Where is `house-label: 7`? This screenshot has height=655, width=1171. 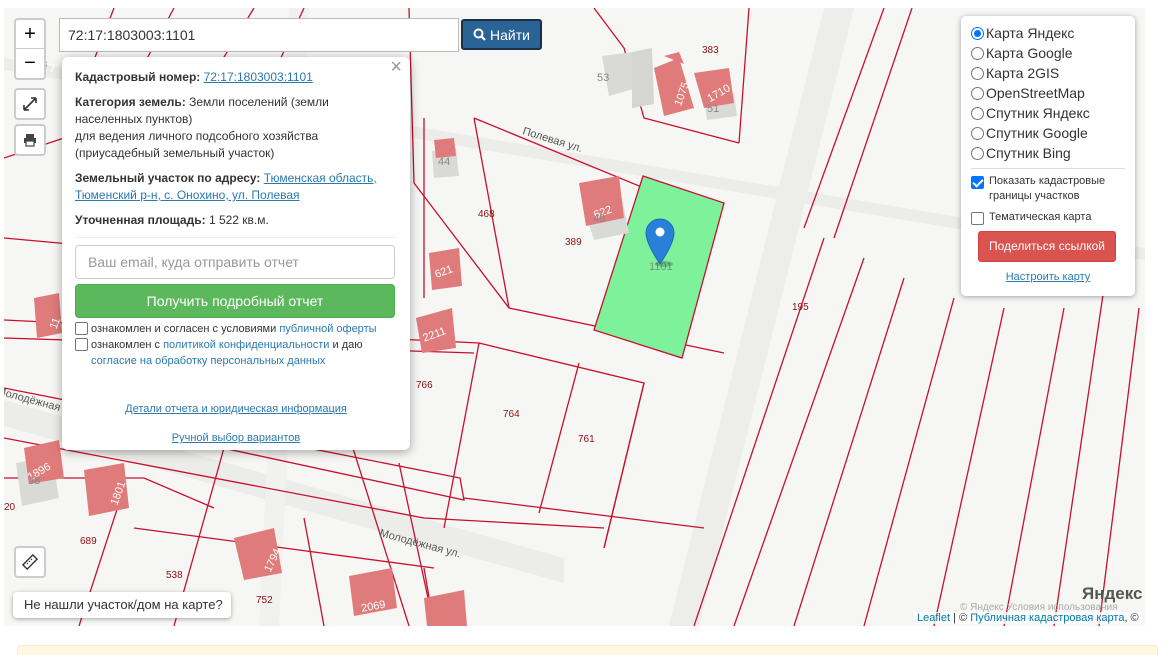 house-label: 7 is located at coordinates (52, 69).